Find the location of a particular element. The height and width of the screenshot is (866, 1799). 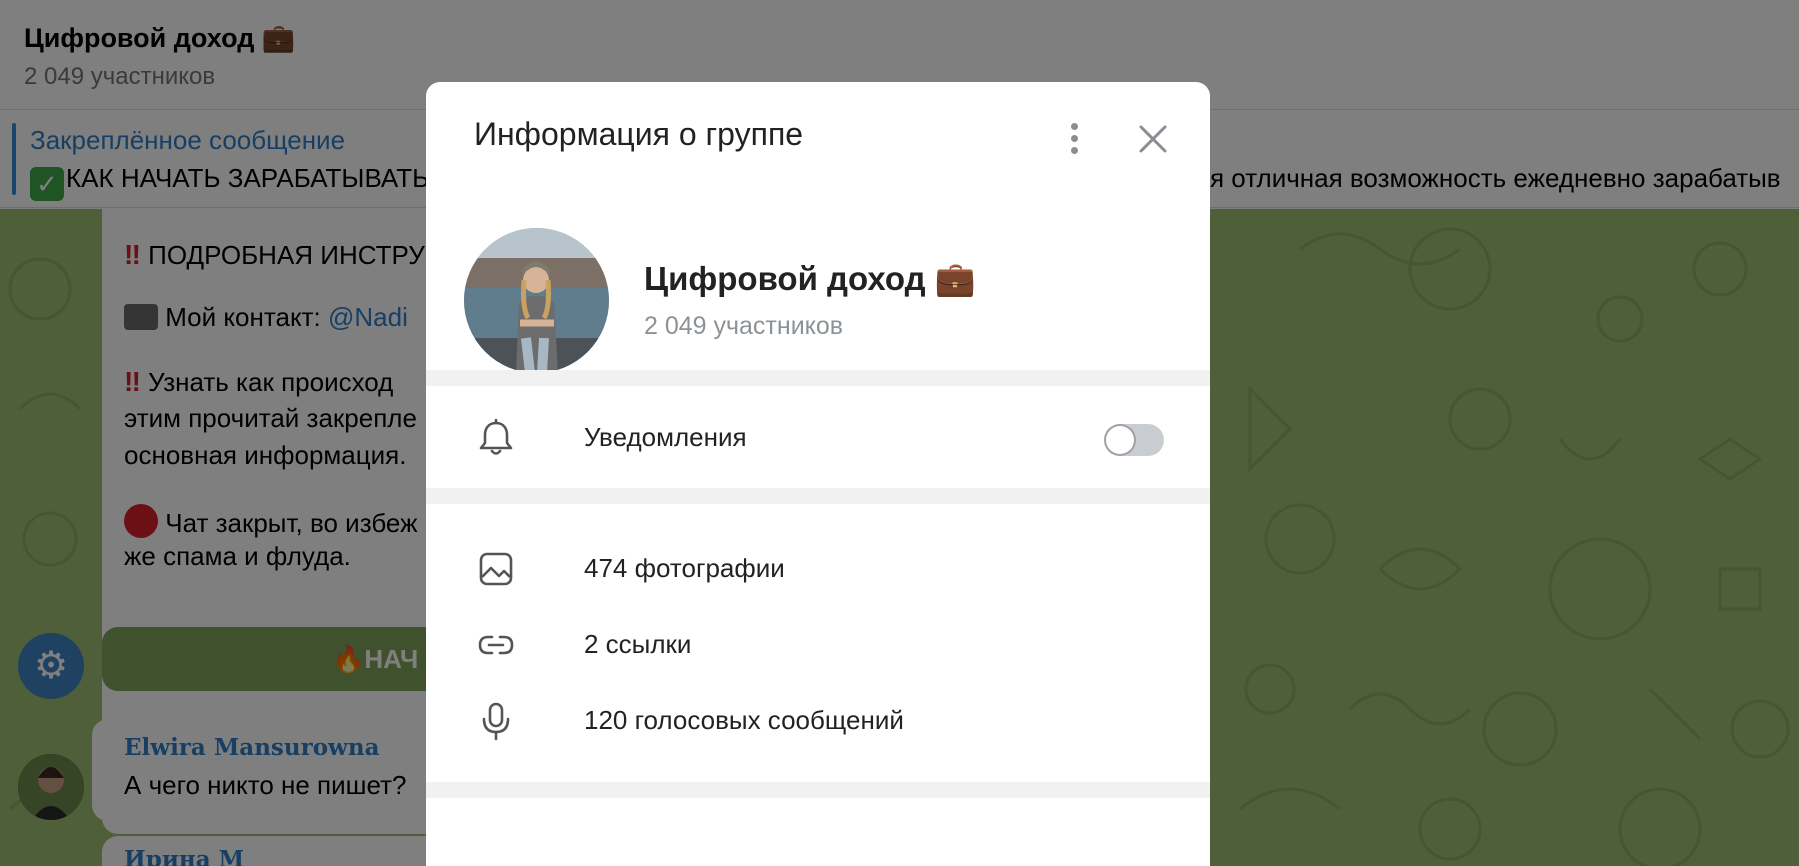

media-label: 474 фотографии is located at coordinates (684, 568).